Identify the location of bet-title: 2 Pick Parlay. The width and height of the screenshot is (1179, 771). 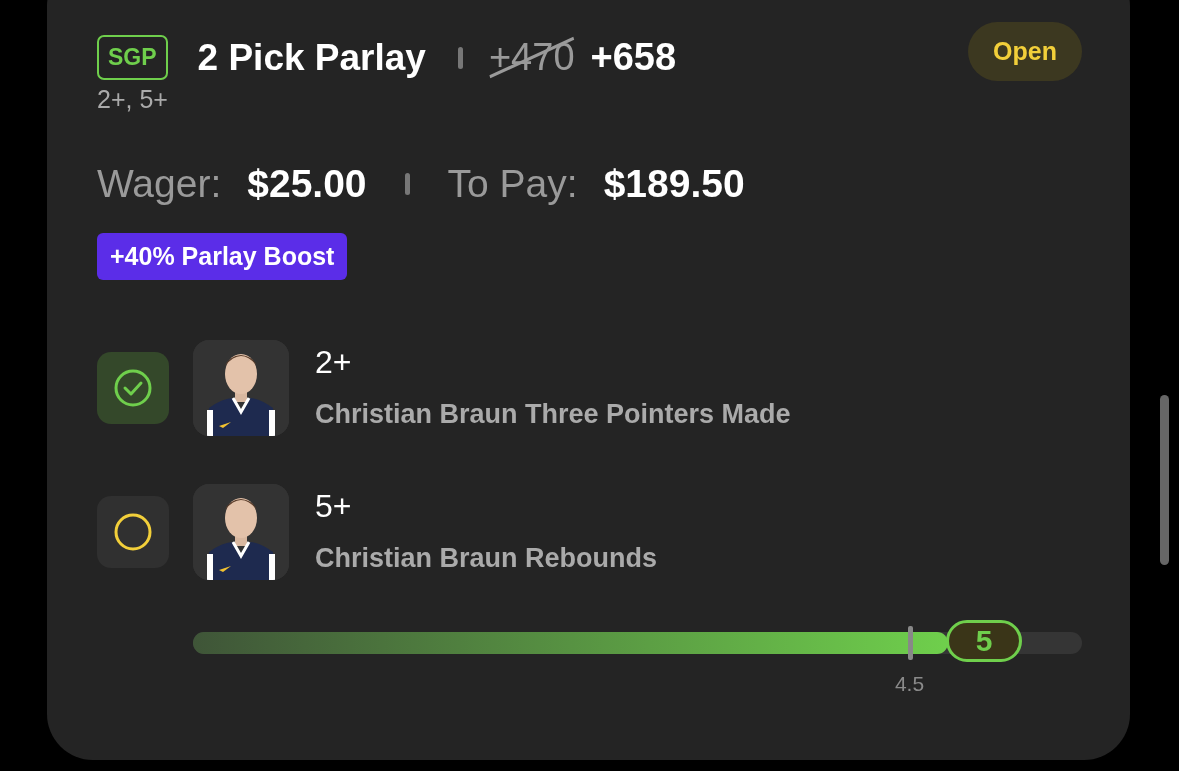
(311, 57).